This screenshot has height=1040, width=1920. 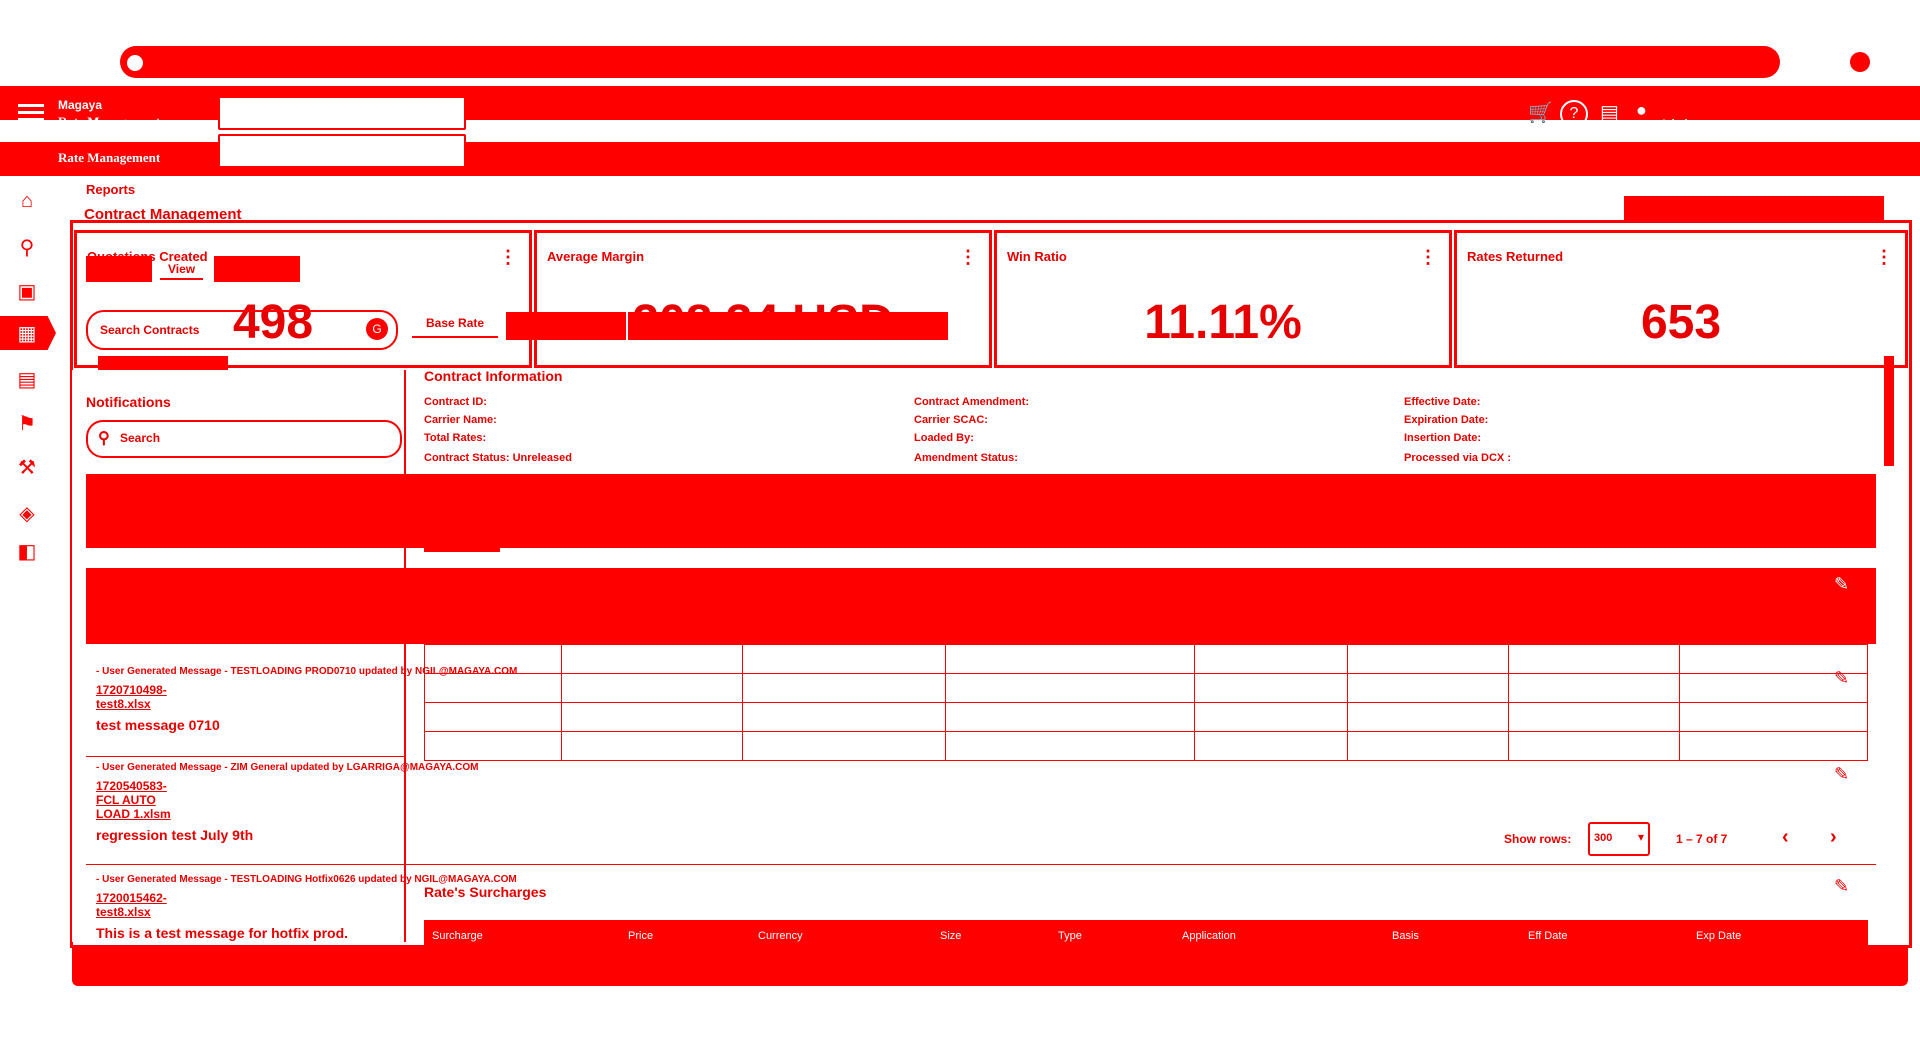 What do you see at coordinates (462, 544) in the screenshot?
I see `tab-underline-chip` at bounding box center [462, 544].